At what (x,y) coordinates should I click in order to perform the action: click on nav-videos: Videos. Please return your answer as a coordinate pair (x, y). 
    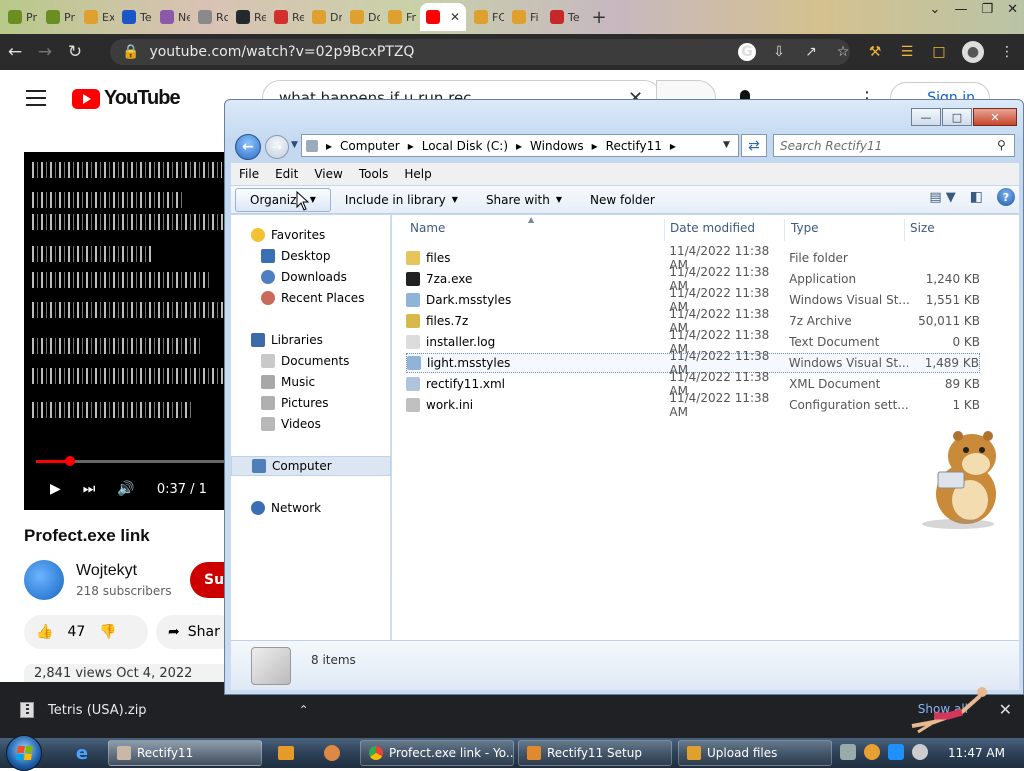
    Looking at the image, I should click on (311, 424).